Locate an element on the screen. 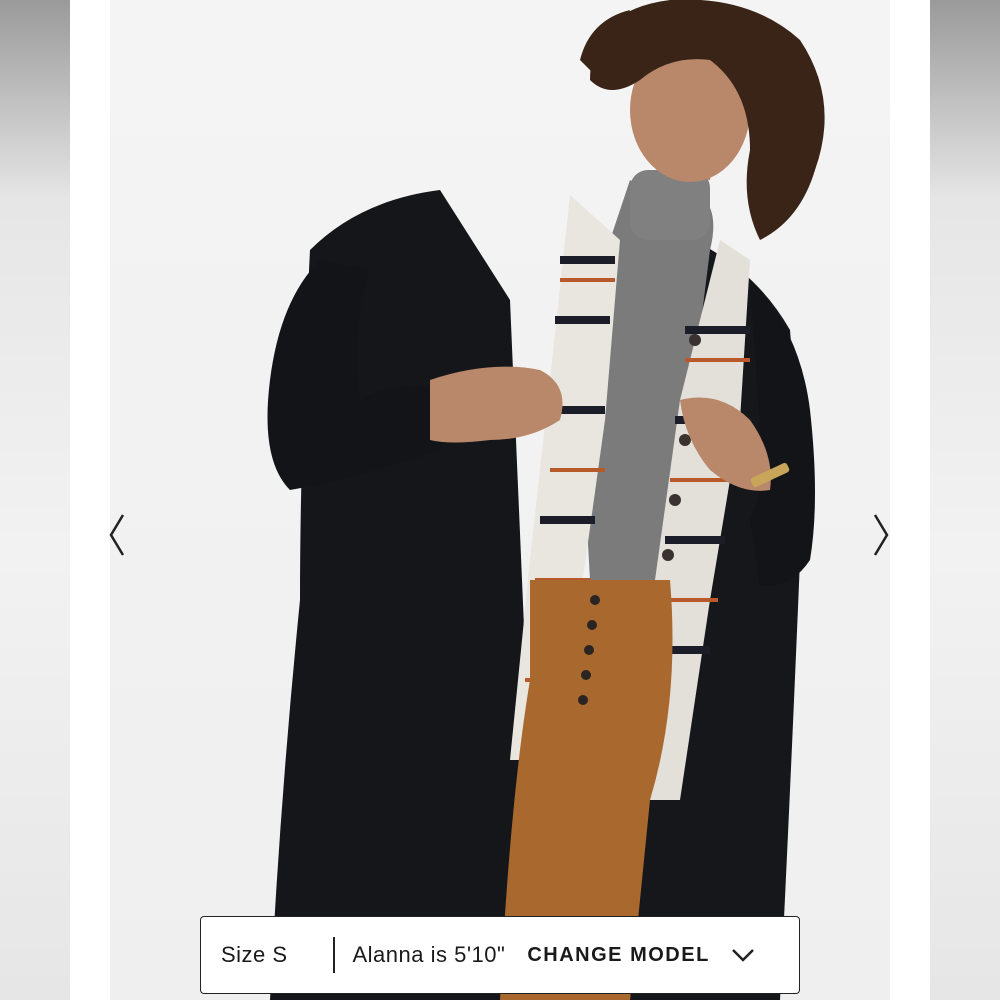 Image resolution: width=1000 pixels, height=1000 pixels. next-image-button is located at coordinates (881, 535).